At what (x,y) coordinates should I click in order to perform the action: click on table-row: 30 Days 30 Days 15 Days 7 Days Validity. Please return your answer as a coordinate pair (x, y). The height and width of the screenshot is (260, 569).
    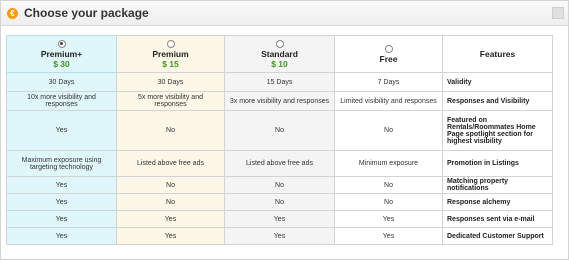
    Looking at the image, I should click on (279, 82).